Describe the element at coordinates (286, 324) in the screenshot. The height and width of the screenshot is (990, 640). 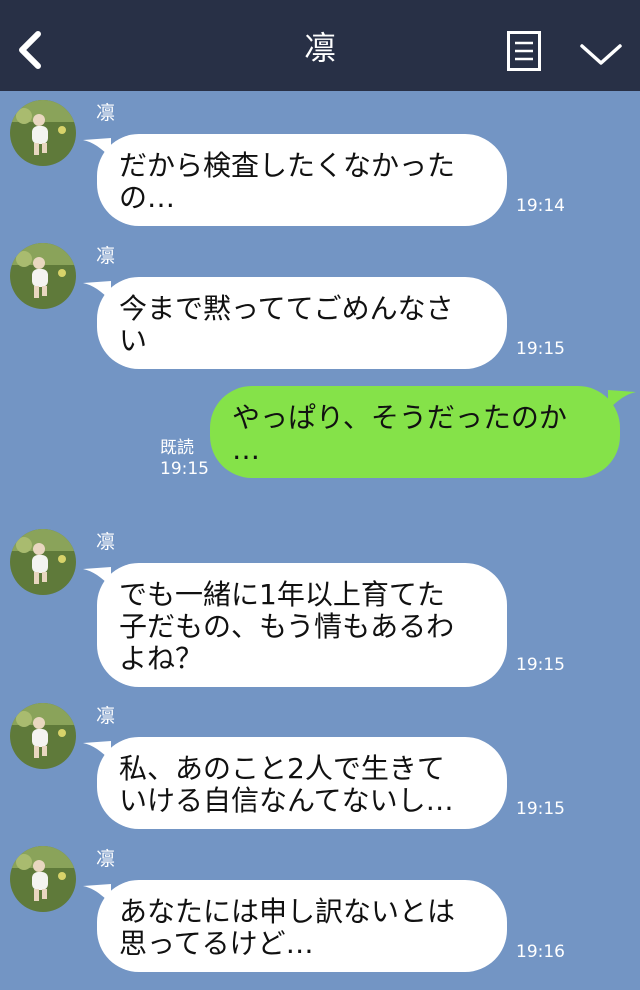
I see `message-text: 今まで黙っててごめんなさ い` at that location.